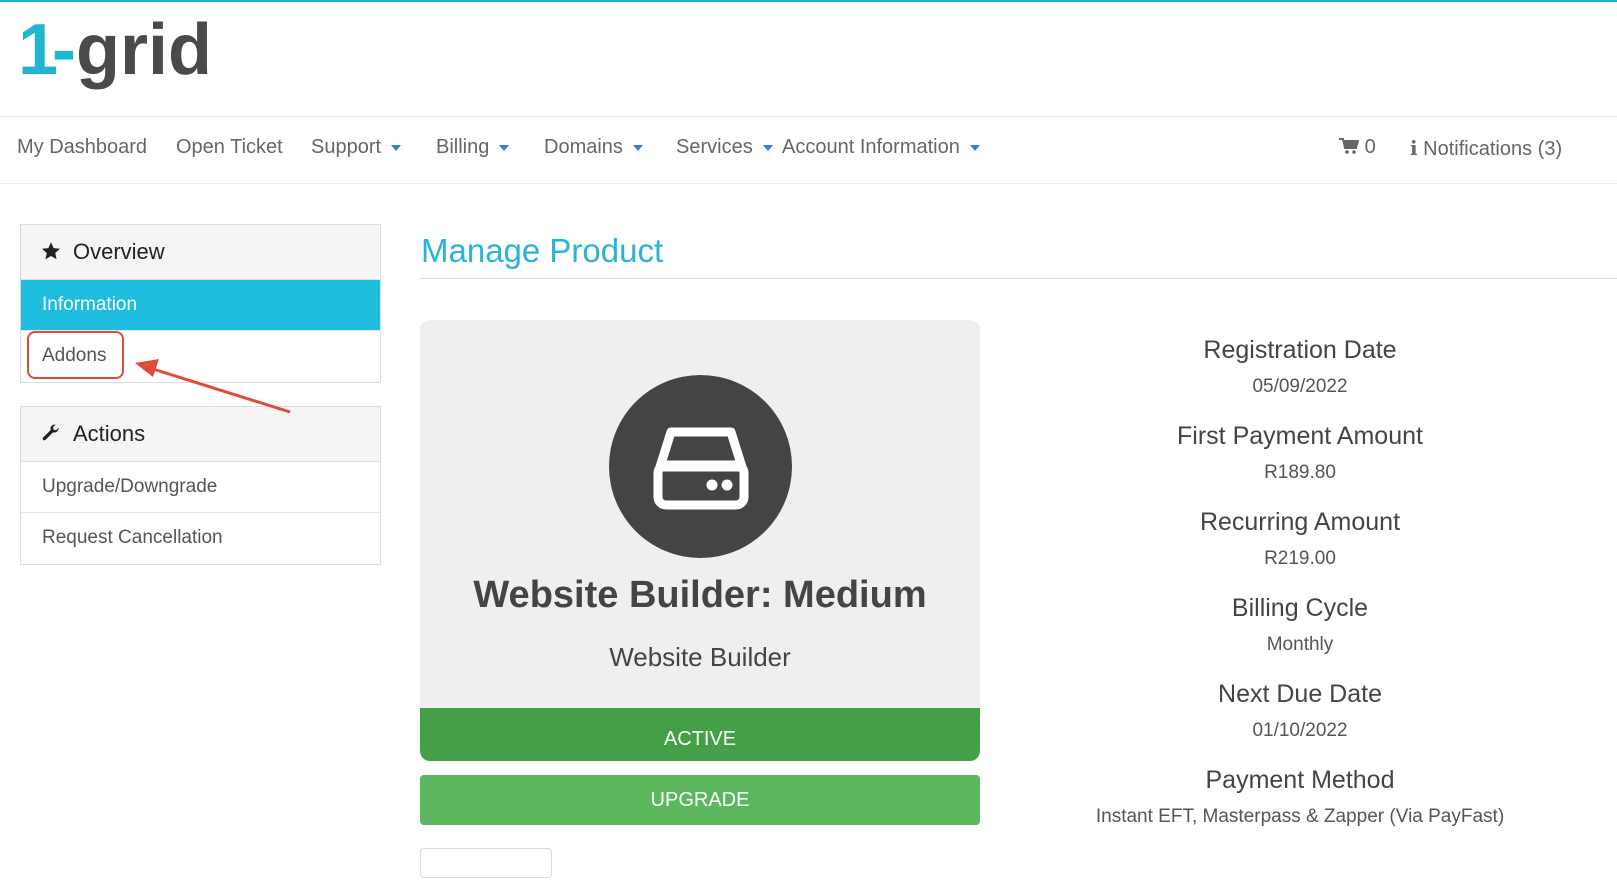 The height and width of the screenshot is (885, 1617). What do you see at coordinates (229, 147) in the screenshot?
I see `nav-item-open-ticket: Open Ticket` at bounding box center [229, 147].